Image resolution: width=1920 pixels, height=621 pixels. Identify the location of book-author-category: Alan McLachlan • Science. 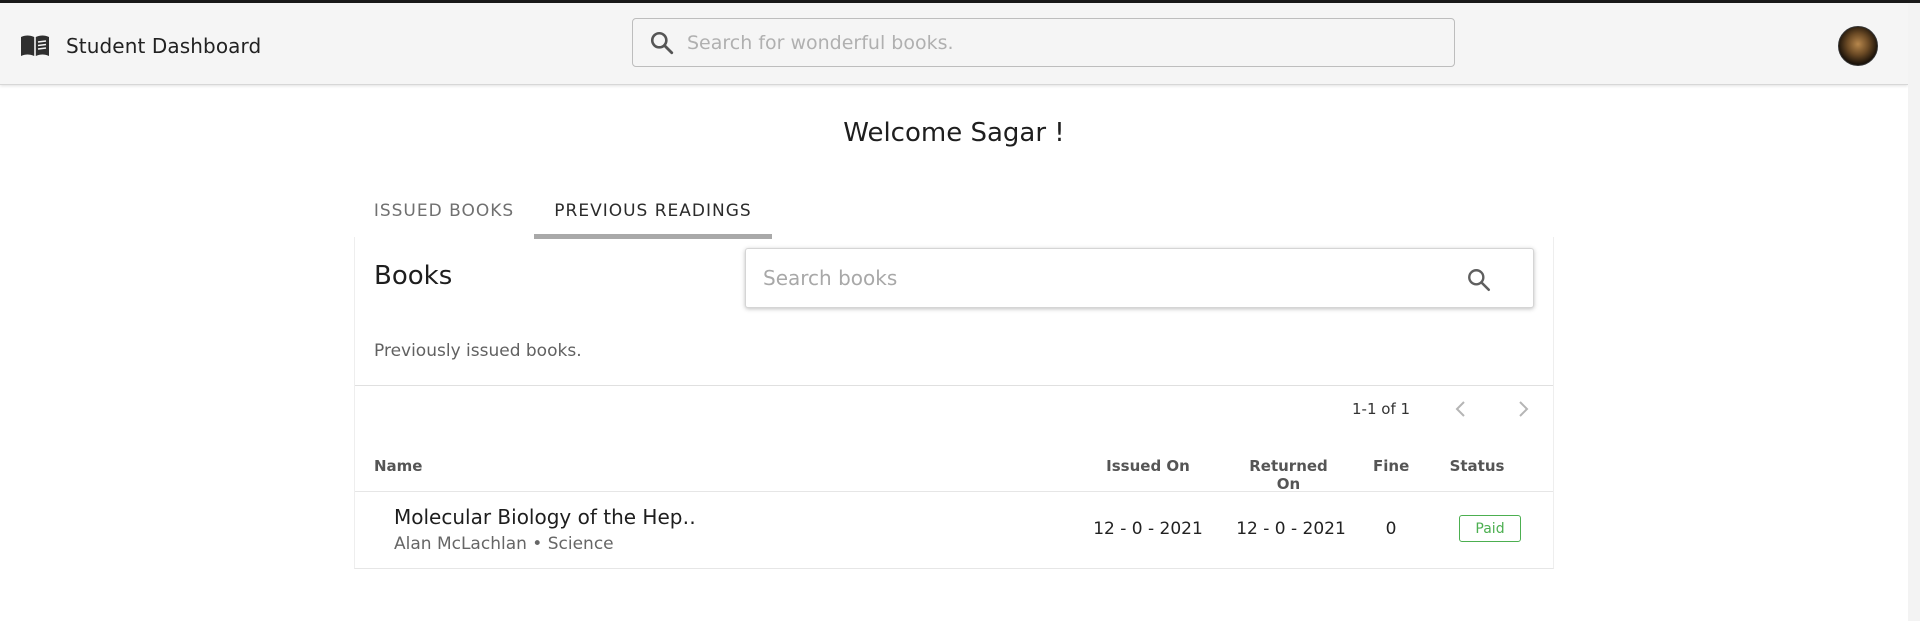
(504, 544).